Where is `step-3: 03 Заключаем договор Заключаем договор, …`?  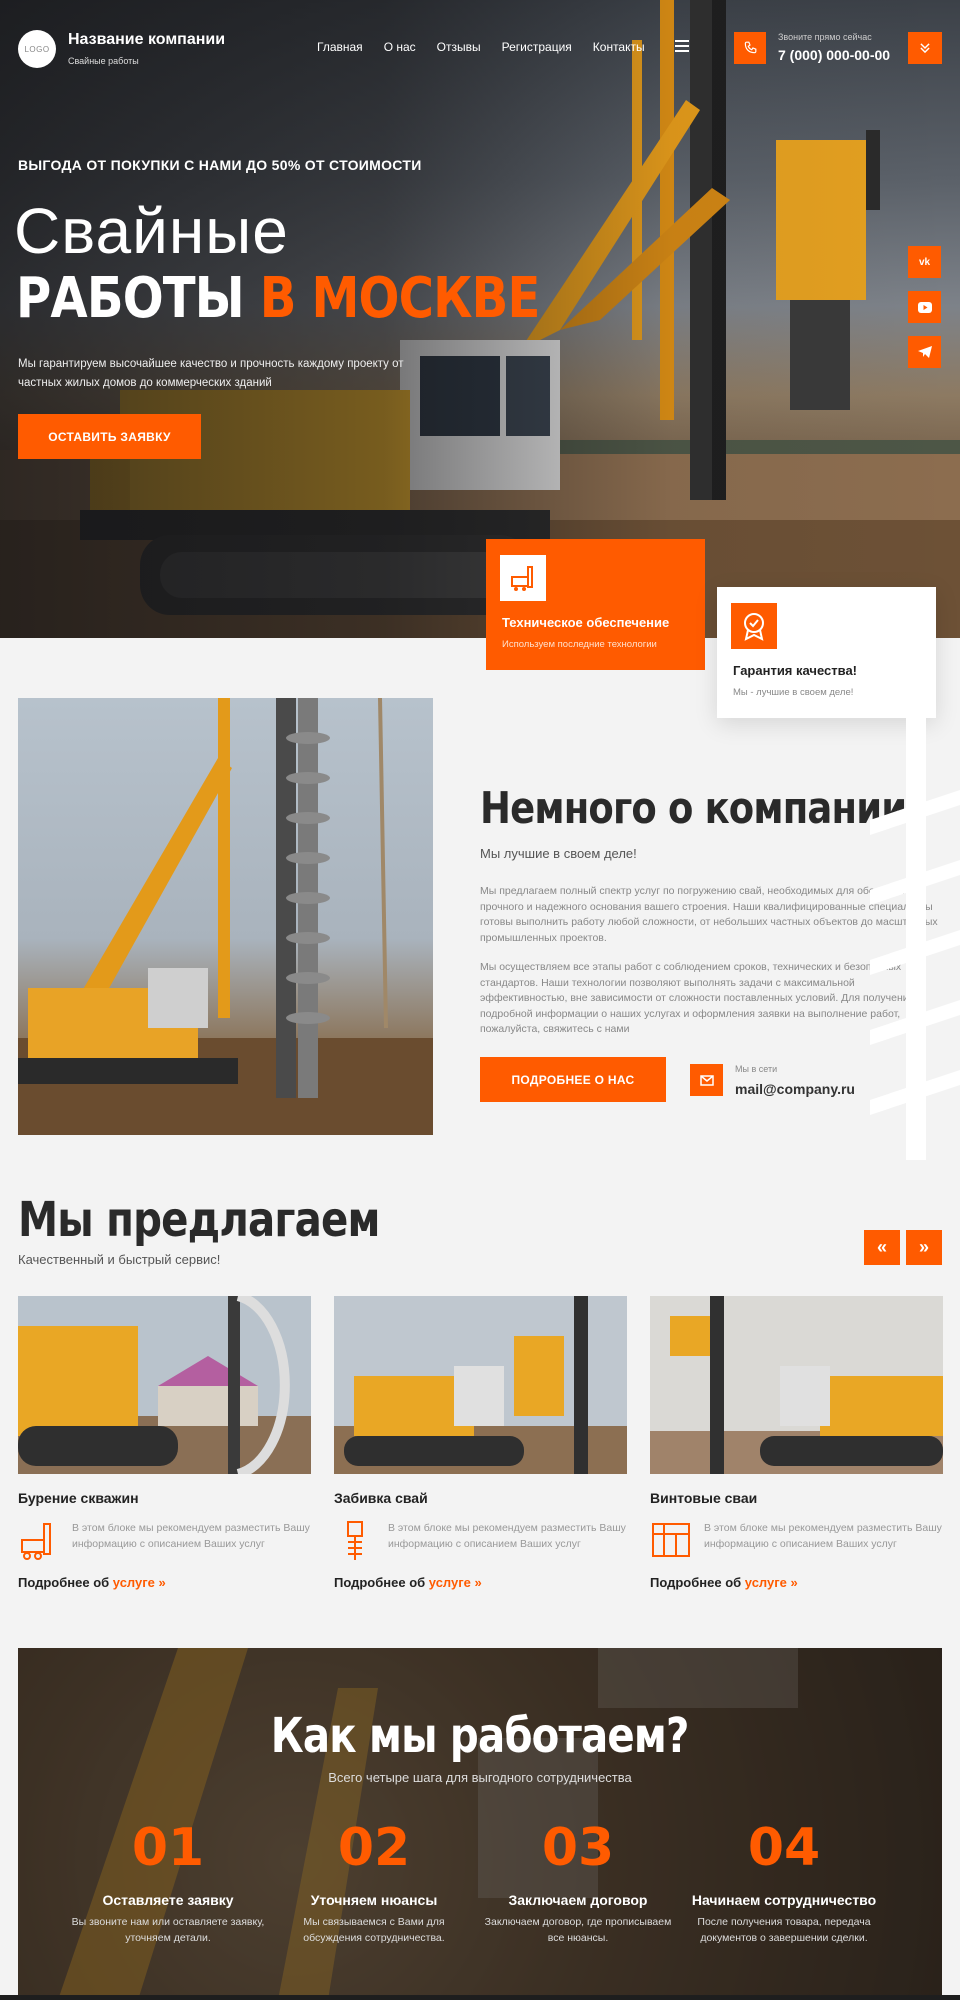
step-3: 03 Заключаем договор Заключаем договор, … is located at coordinates (578, 1882).